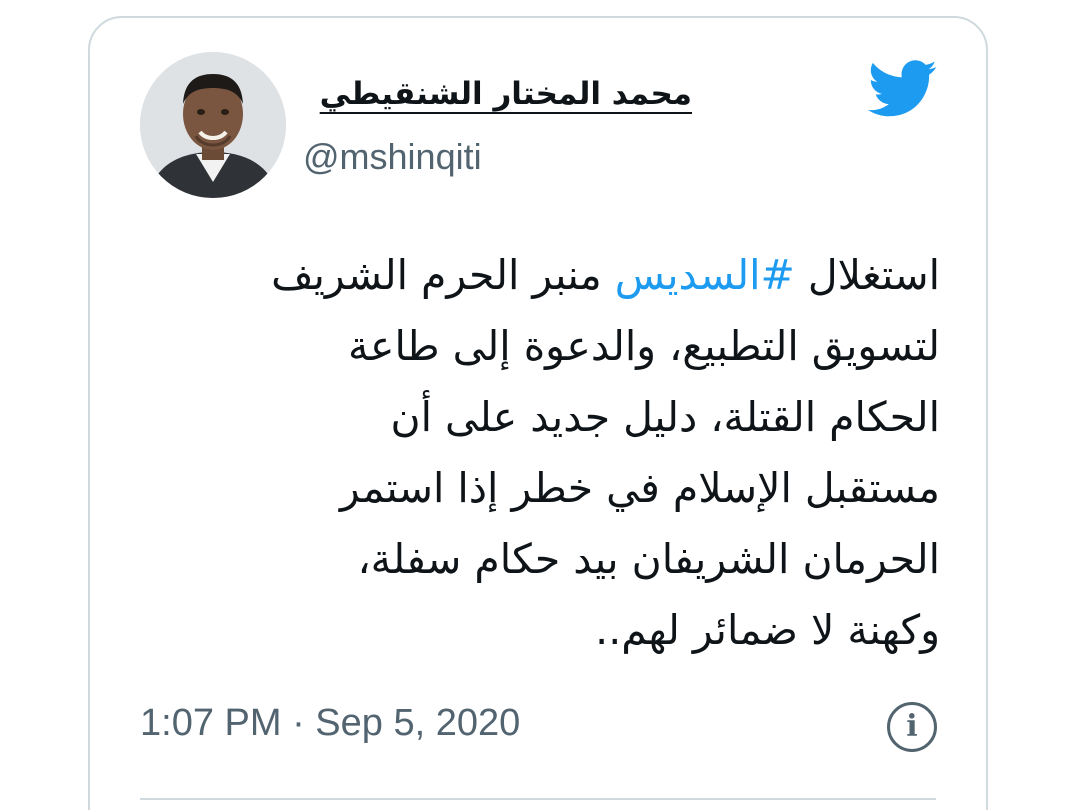 This screenshot has width=1080, height=810. What do you see at coordinates (330, 723) in the screenshot?
I see `tweet-timestamp: 1:07 PM · Sep 5, 2020` at bounding box center [330, 723].